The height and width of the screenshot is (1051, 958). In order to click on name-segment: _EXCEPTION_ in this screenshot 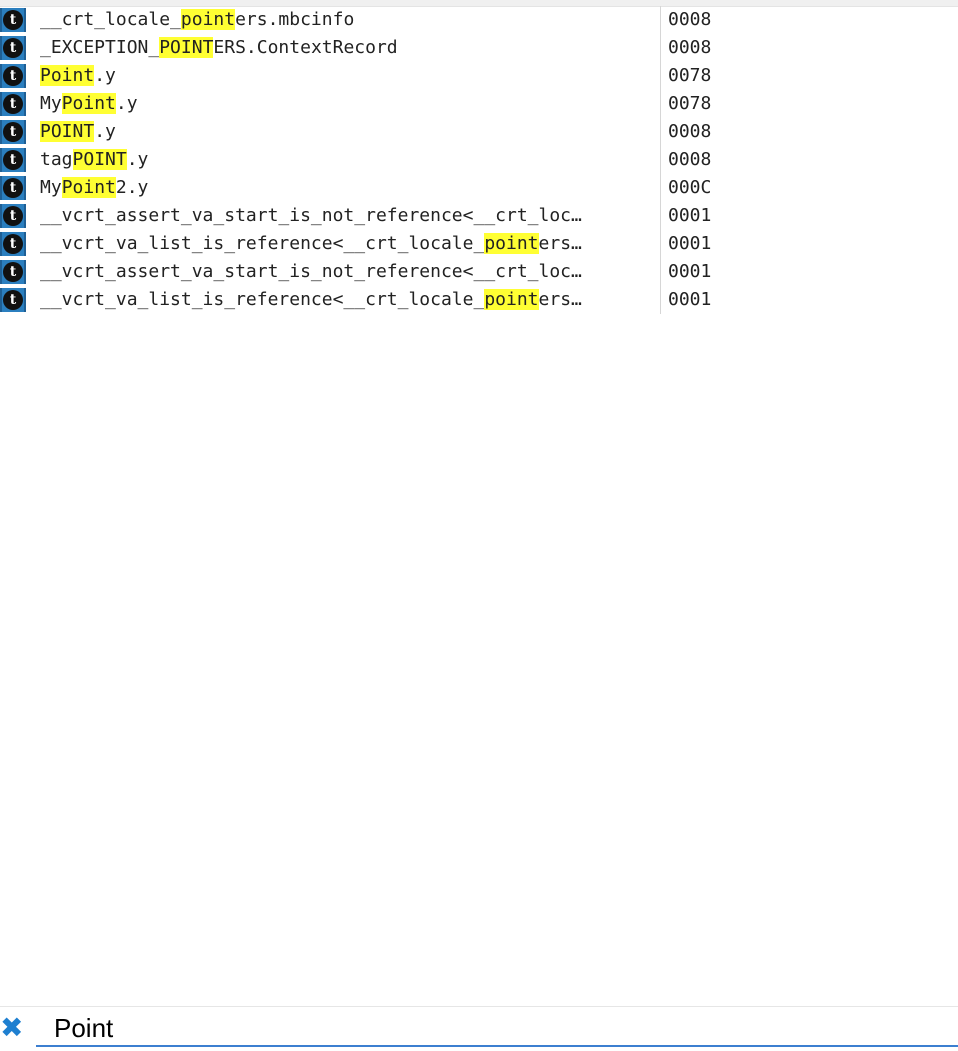, I will do `click(100, 47)`.